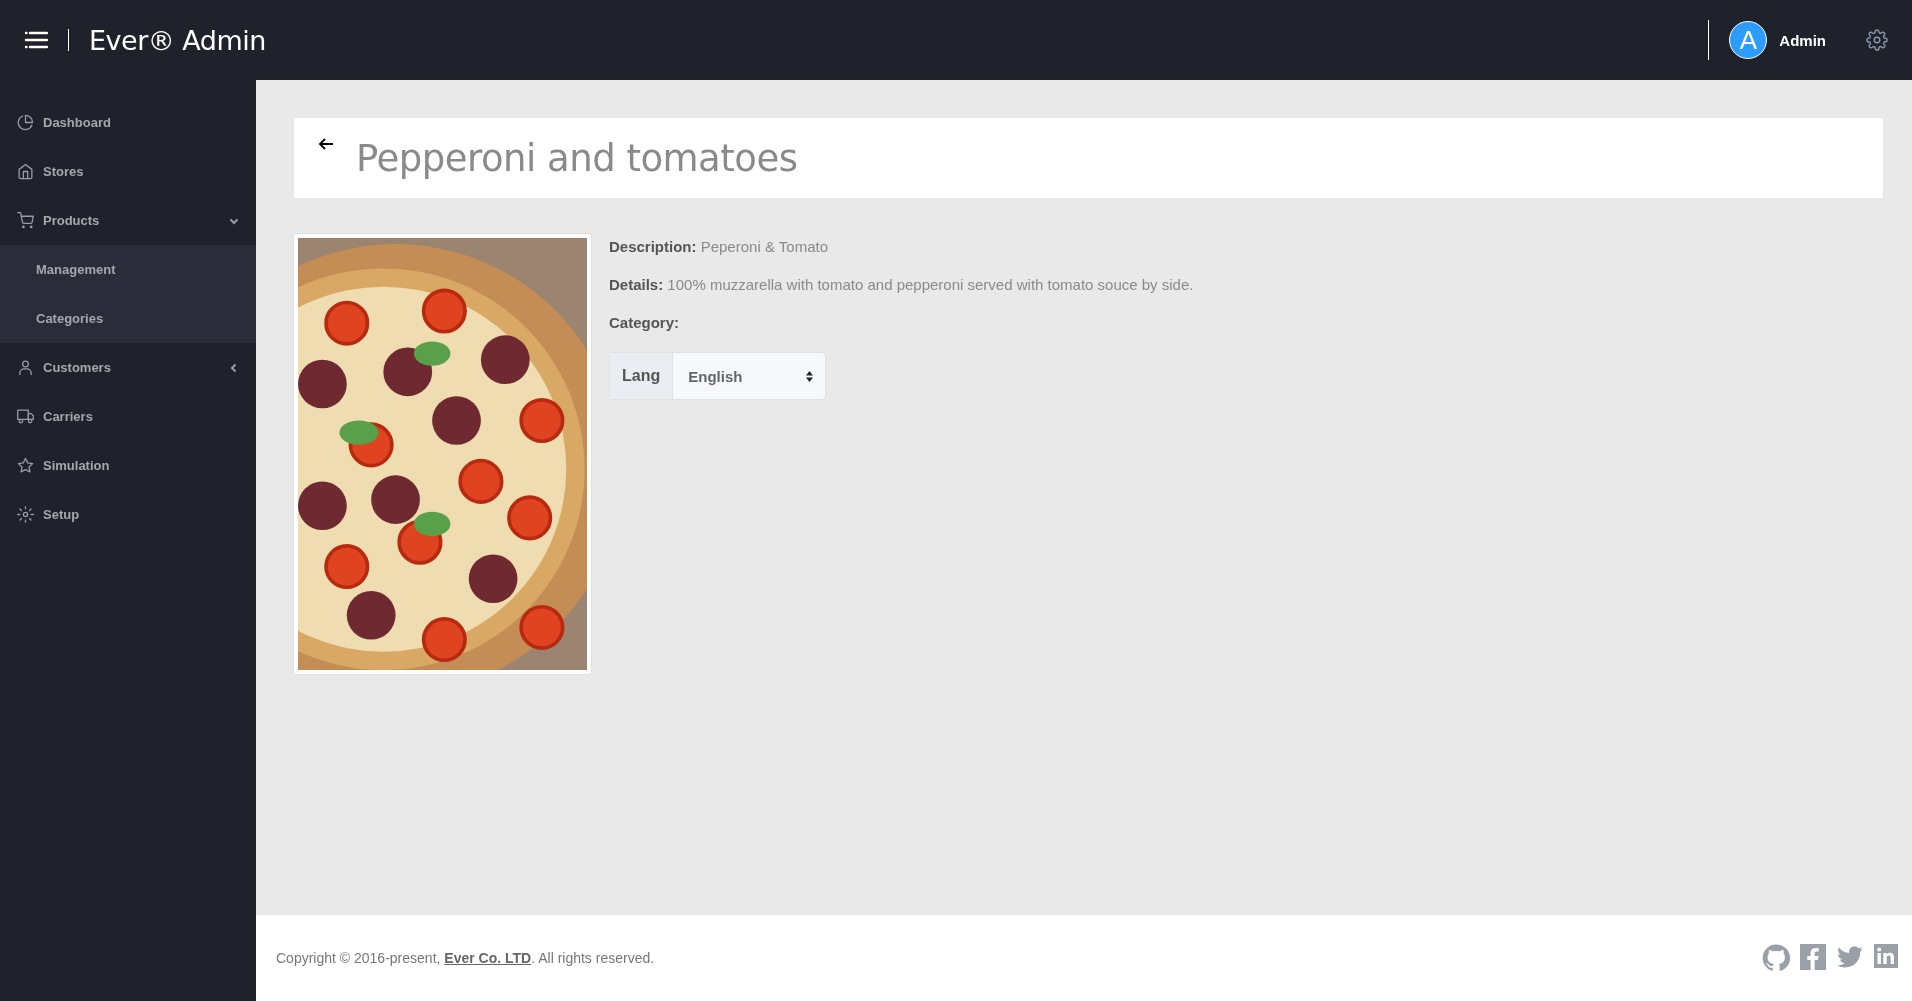 The image size is (1912, 1001). Describe the element at coordinates (326, 144) in the screenshot. I see `back-arrow-icon` at that location.